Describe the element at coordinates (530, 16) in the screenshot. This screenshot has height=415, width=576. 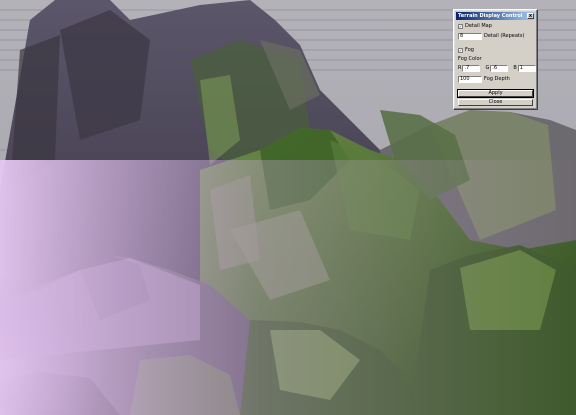
I see `close-icon: x` at that location.